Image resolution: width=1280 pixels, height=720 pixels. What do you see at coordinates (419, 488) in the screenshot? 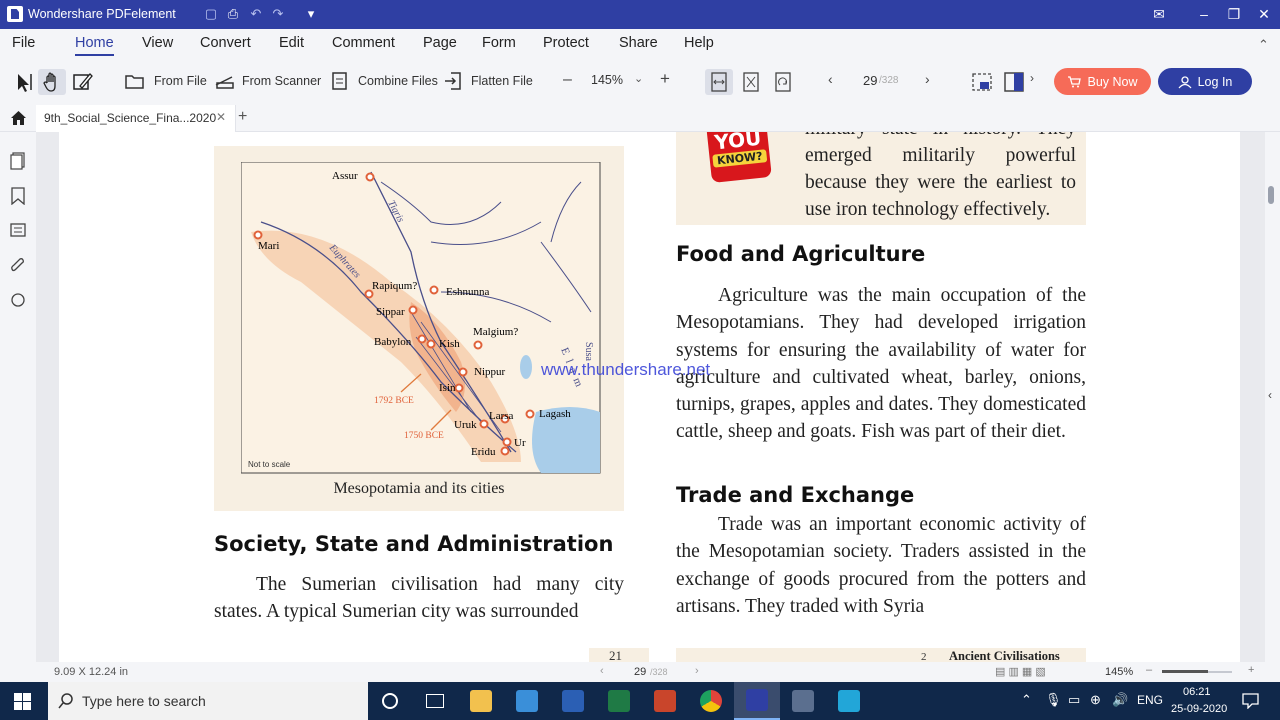
I see `map-caption: Mesopotamia and its cities` at bounding box center [419, 488].